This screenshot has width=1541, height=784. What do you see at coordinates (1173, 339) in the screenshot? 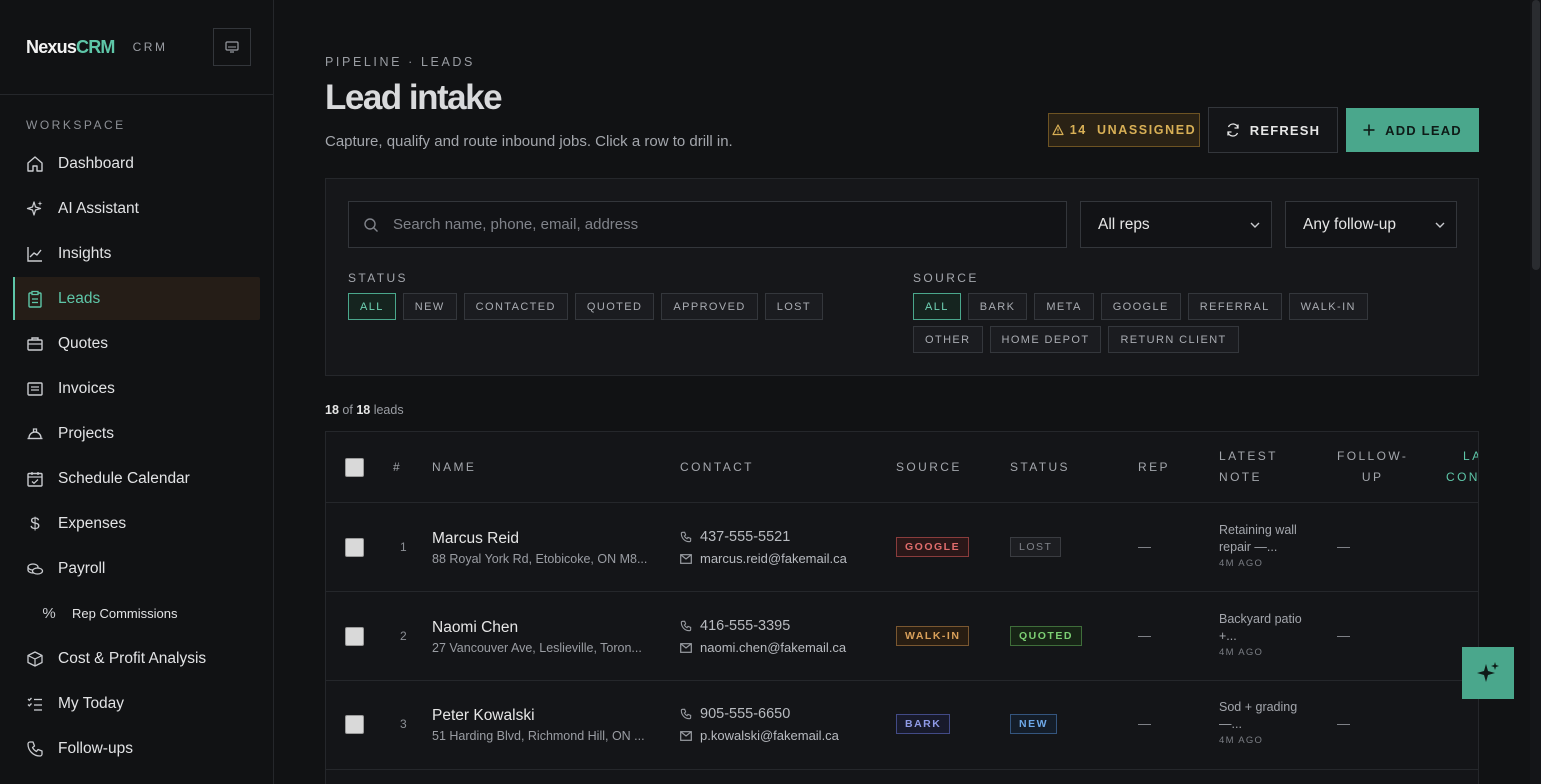
I see `source-chip-return-client: RETURN CLIENT` at bounding box center [1173, 339].